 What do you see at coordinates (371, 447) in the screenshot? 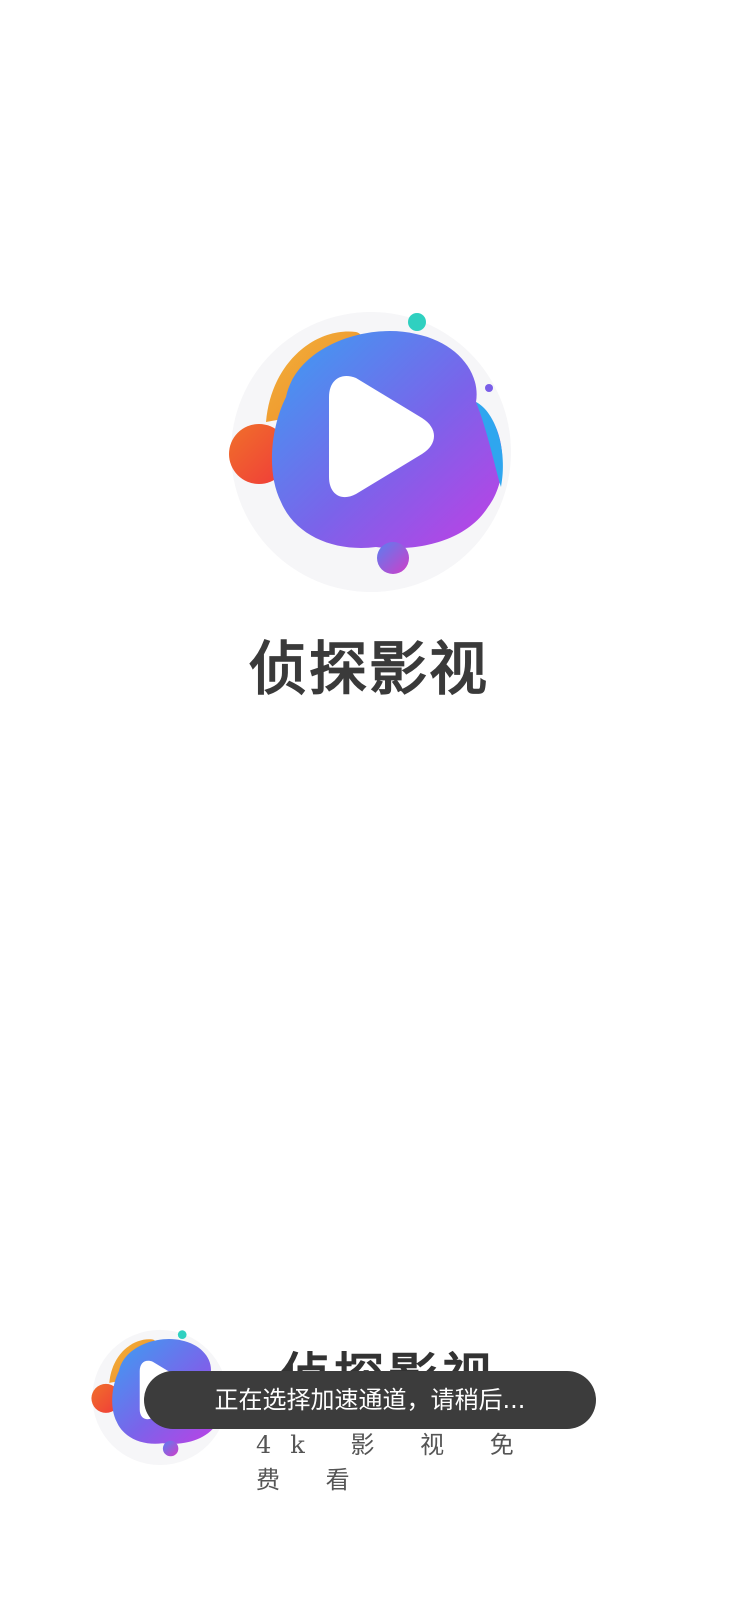
I see `play-blob-icon` at bounding box center [371, 447].